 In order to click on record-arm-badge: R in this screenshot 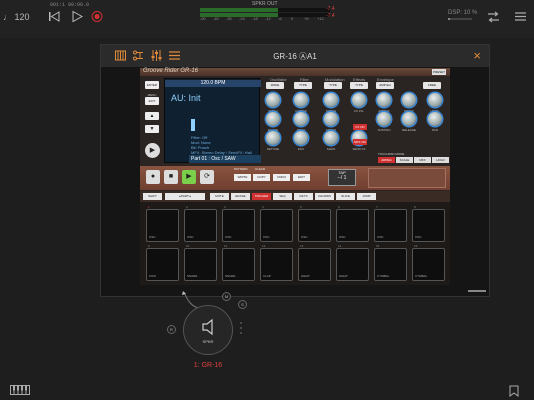, I will do `click(171, 329)`.